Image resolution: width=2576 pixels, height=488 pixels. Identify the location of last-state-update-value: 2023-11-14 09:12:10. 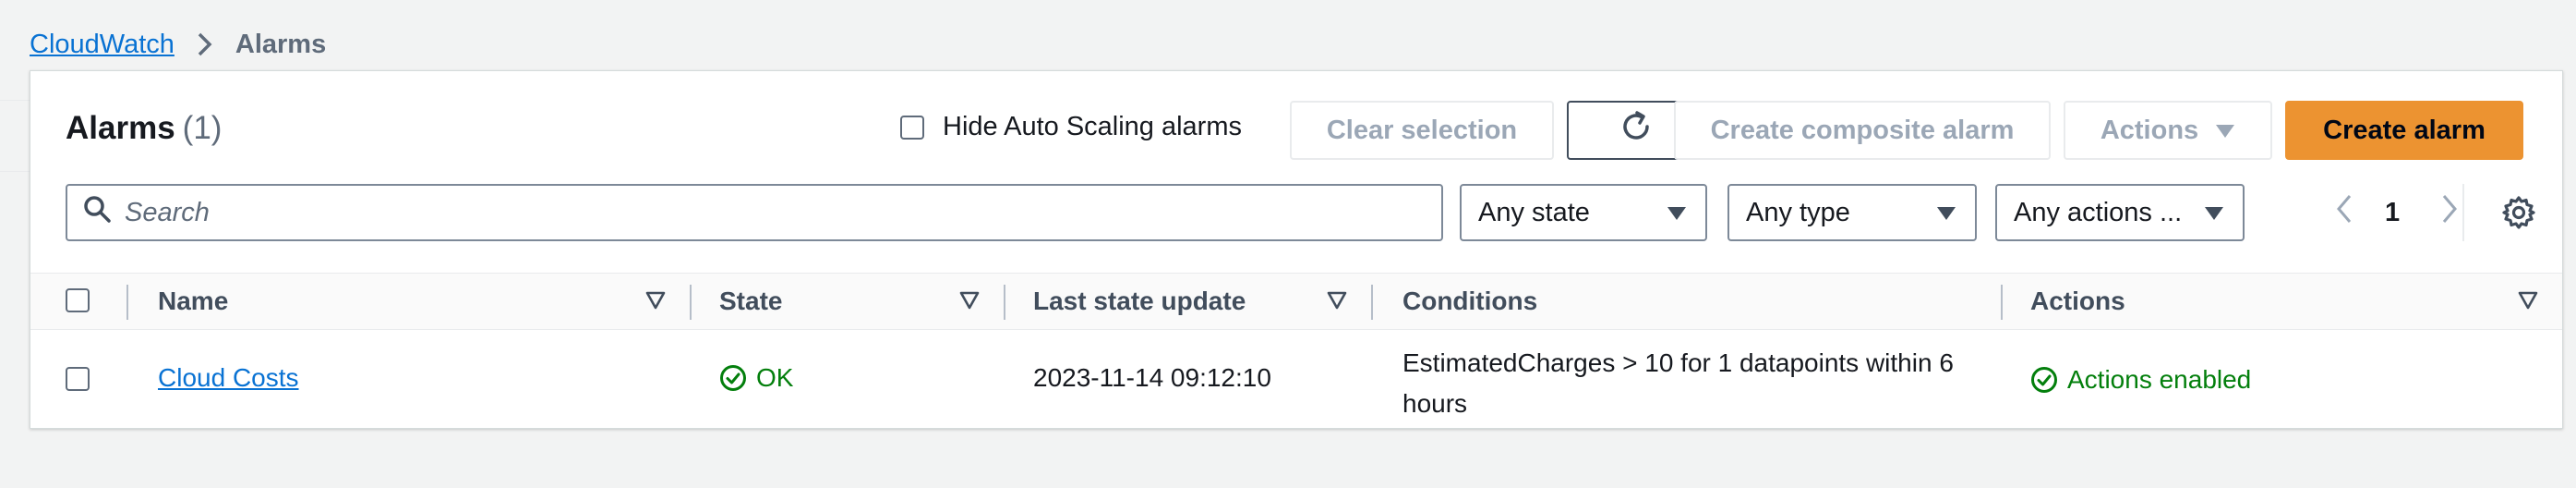
(1152, 378).